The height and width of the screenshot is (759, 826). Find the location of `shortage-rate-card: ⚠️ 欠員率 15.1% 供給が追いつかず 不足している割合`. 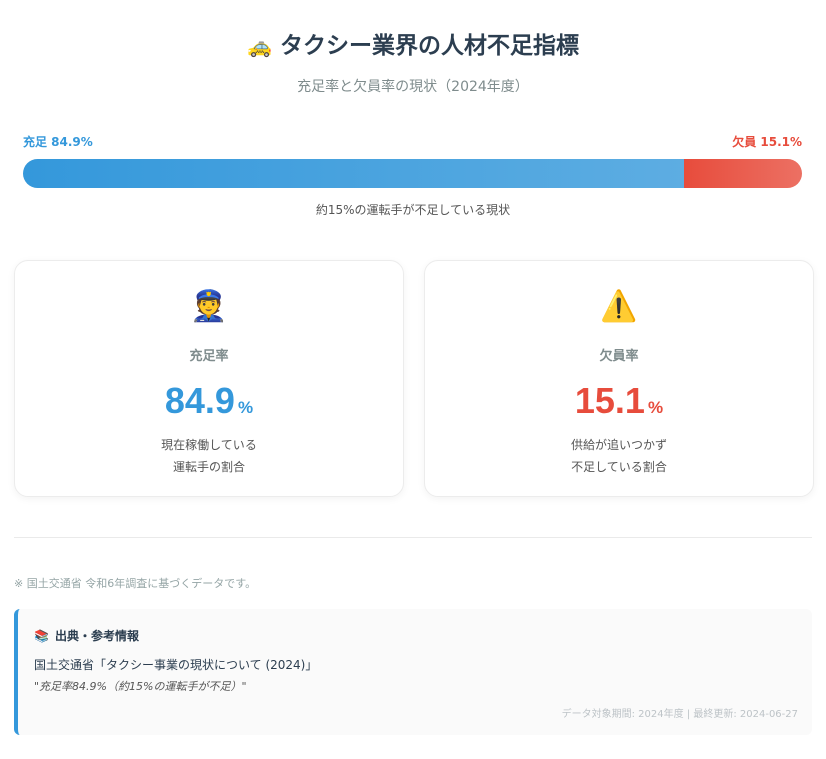

shortage-rate-card: ⚠️ 欠員率 15.1% 供給が追いつかず 不足している割合 is located at coordinates (619, 378).